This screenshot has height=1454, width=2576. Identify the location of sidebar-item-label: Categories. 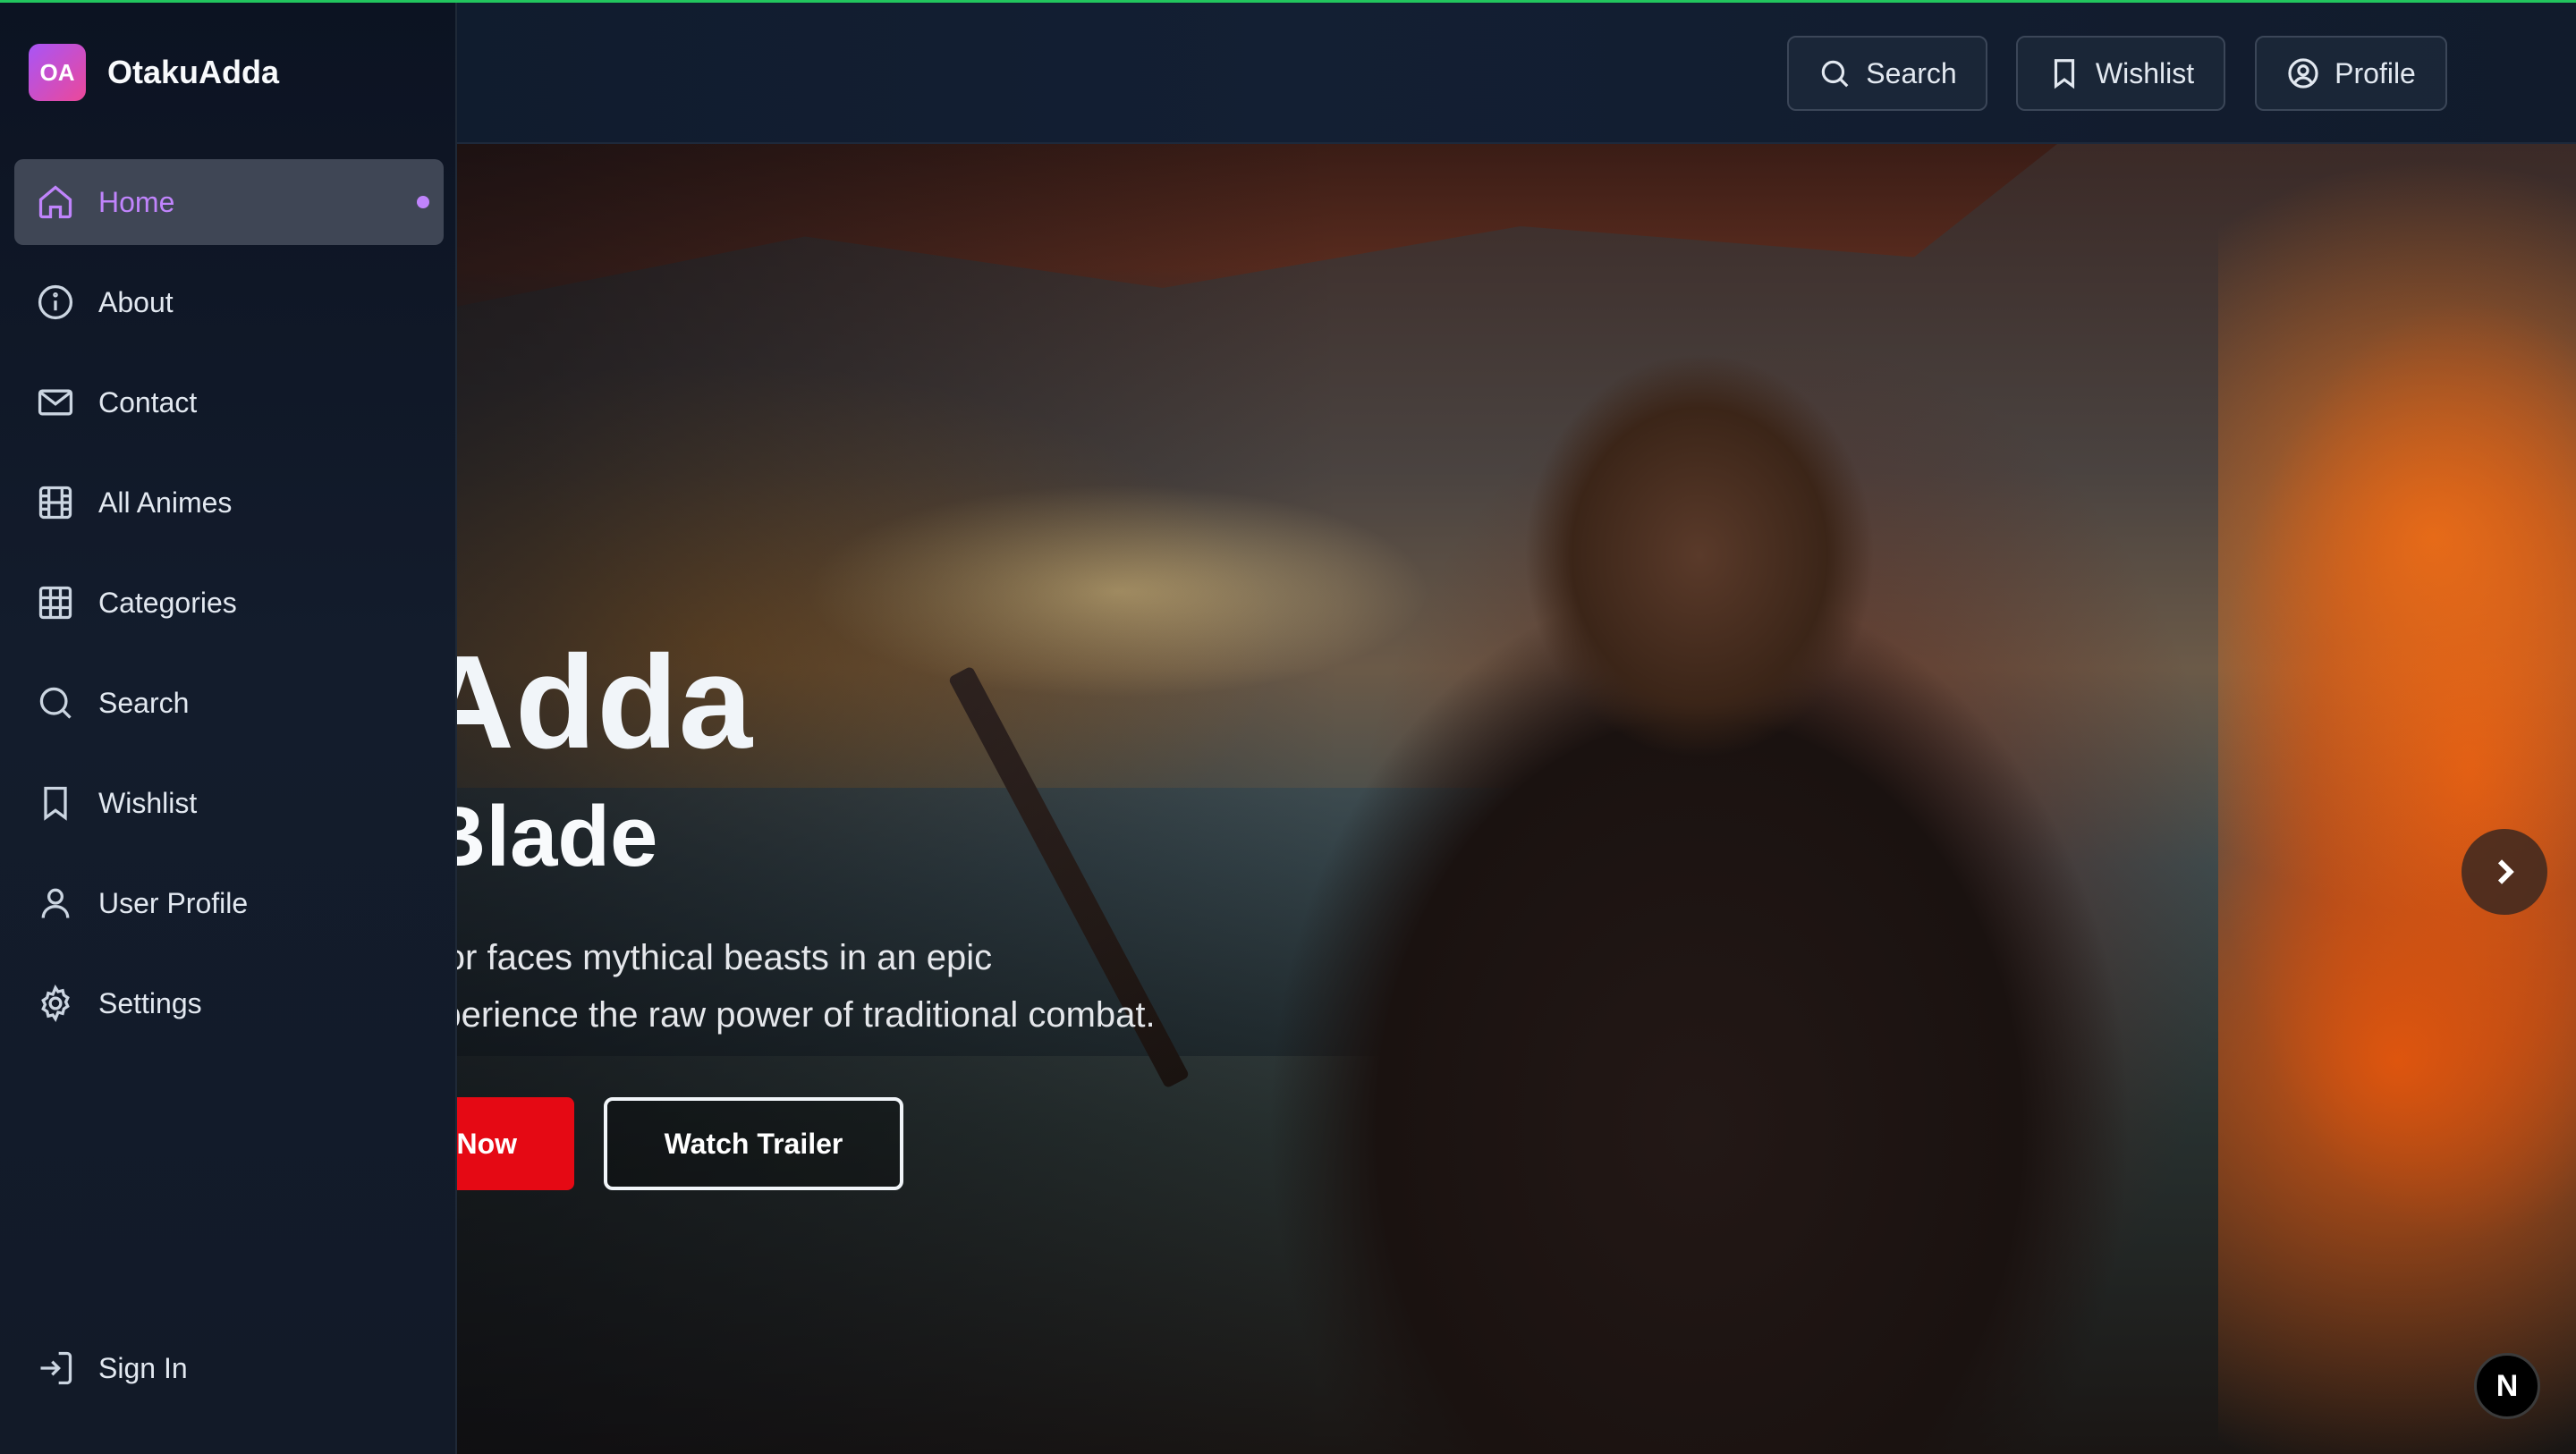
(167, 603).